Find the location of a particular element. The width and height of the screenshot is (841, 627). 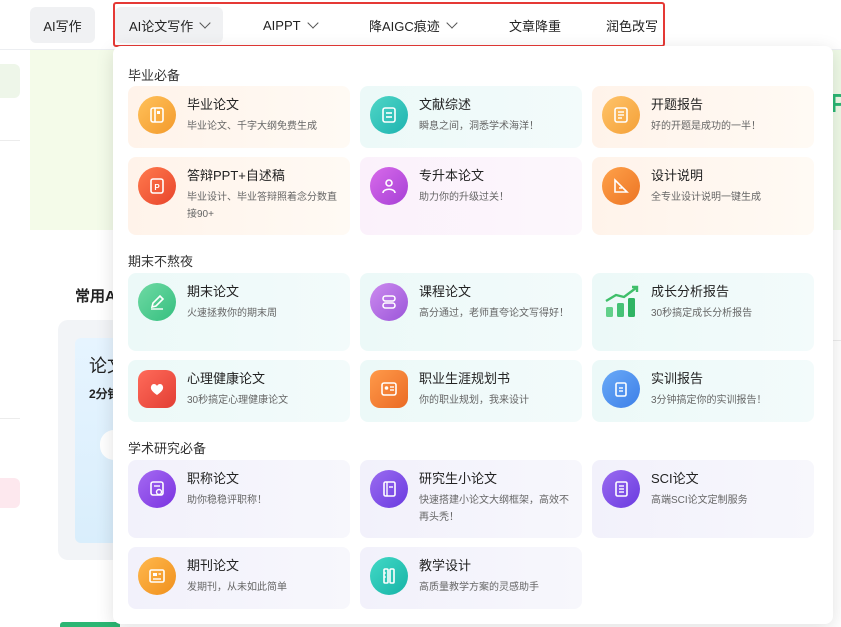

book-icon is located at coordinates (389, 489).